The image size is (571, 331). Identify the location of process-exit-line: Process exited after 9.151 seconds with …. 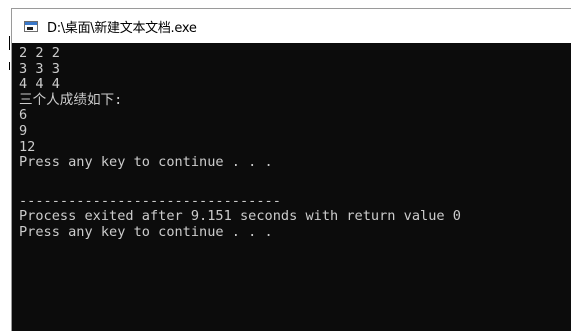
(240, 216).